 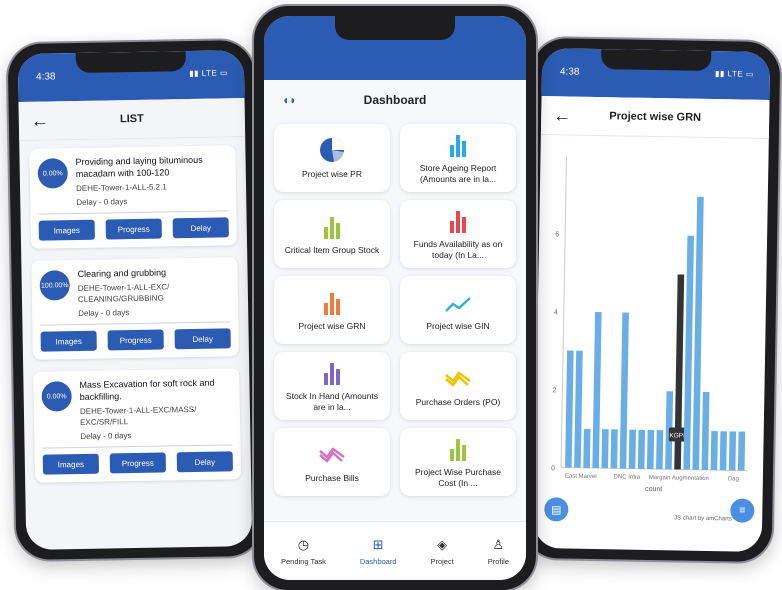 What do you see at coordinates (332, 454) in the screenshot?
I see `trend-icon` at bounding box center [332, 454].